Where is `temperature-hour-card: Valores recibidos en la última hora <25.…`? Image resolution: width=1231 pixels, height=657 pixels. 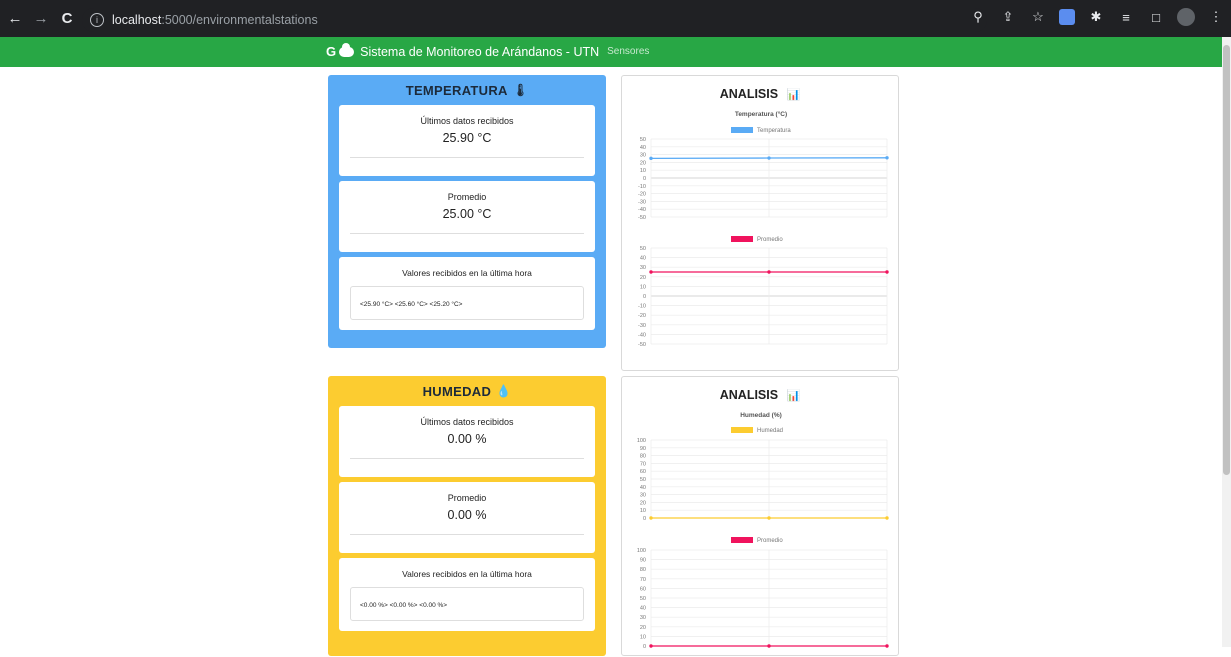
temperature-hour-card: Valores recibidos en la última hora <25.… is located at coordinates (467, 293).